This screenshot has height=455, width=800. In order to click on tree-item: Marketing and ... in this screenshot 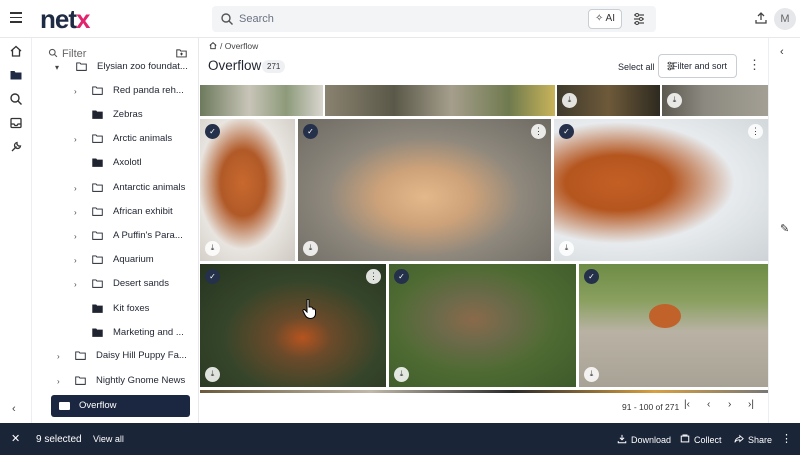, I will do `click(115, 333)`.